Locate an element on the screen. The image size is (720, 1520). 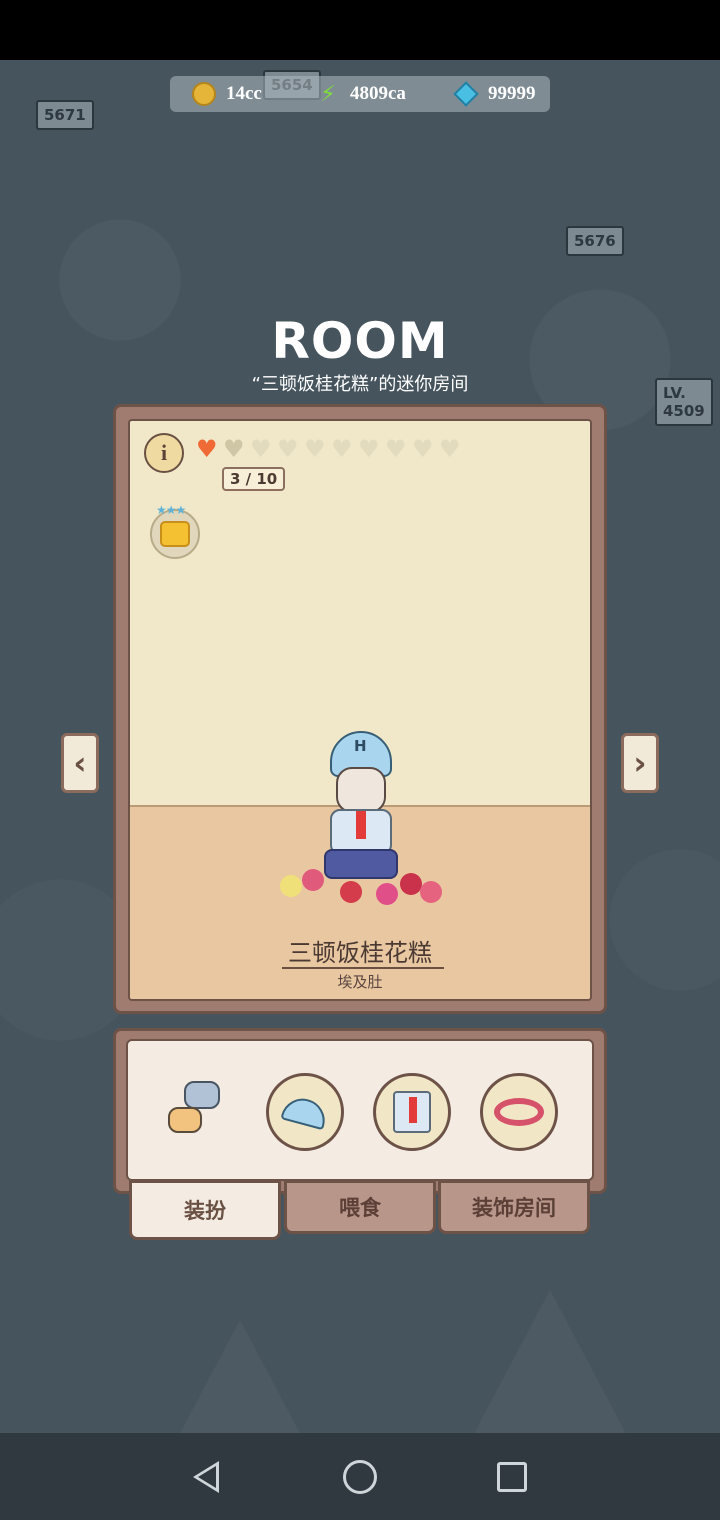
recent-apps-button is located at coordinates (512, 1477).